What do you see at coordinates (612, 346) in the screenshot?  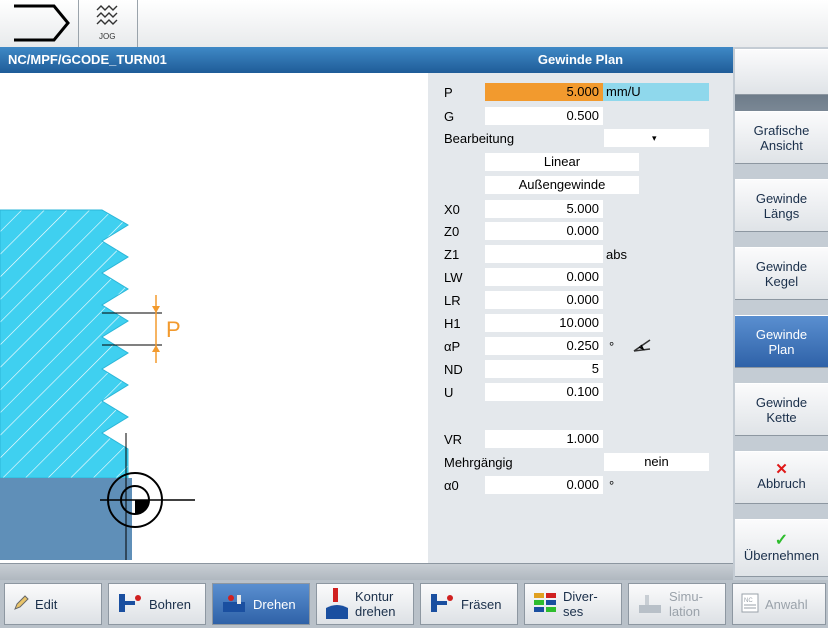 I see `unit-ap: °` at bounding box center [612, 346].